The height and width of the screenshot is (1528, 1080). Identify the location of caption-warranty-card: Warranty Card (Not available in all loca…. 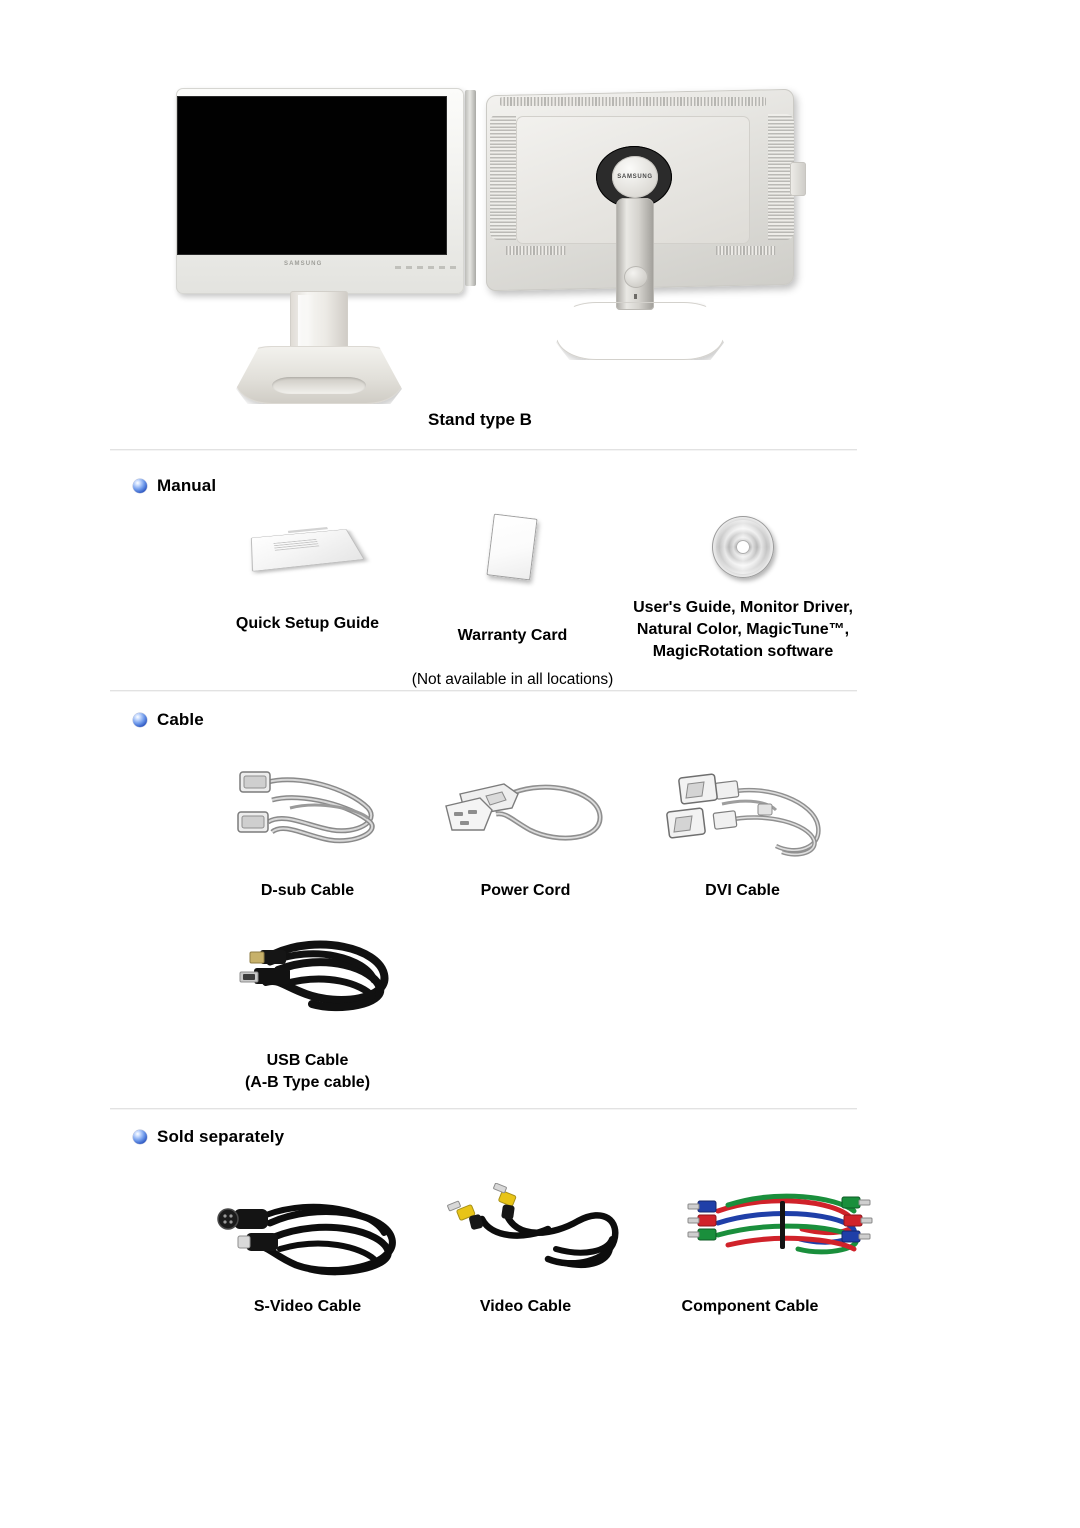
(512, 647).